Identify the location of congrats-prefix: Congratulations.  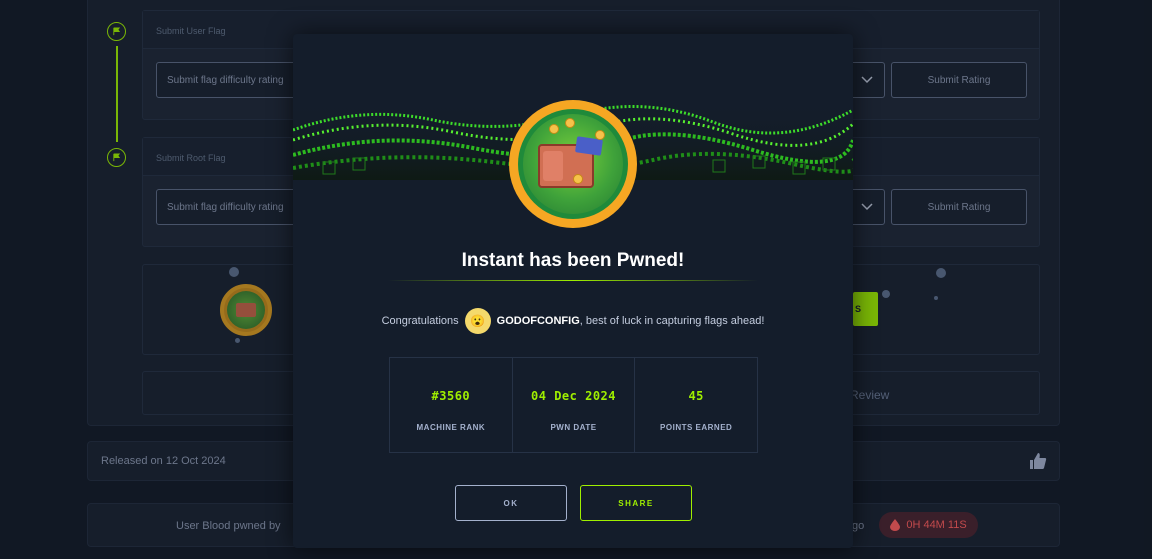
(420, 321).